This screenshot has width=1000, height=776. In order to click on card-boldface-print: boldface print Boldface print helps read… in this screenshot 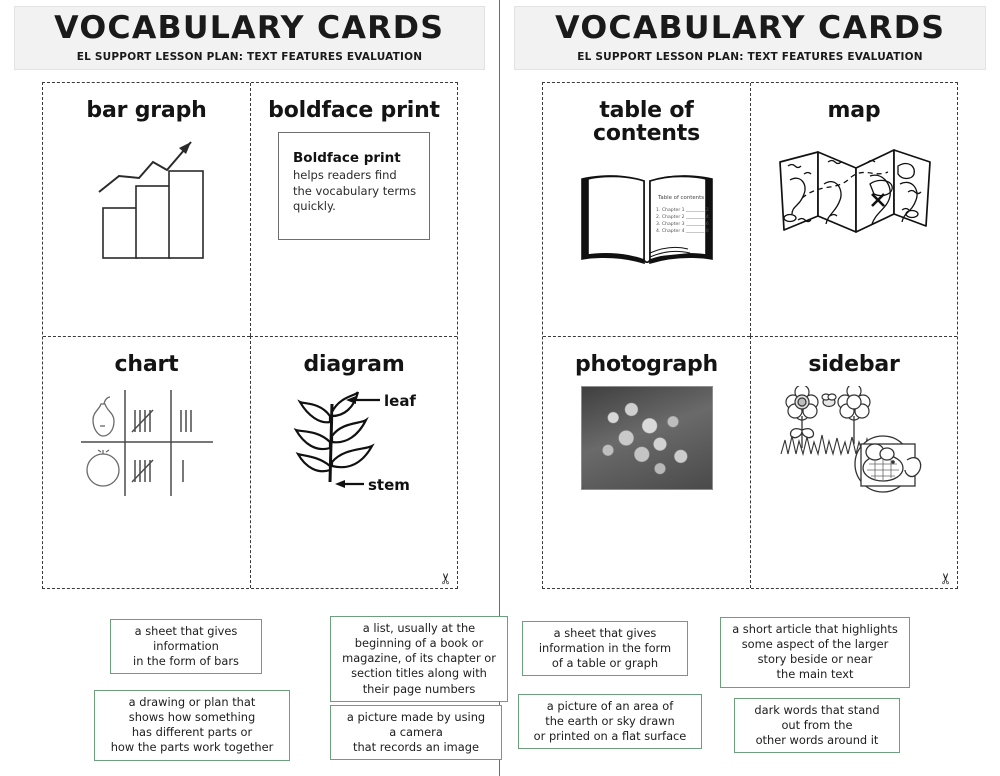, I will do `click(353, 209)`.